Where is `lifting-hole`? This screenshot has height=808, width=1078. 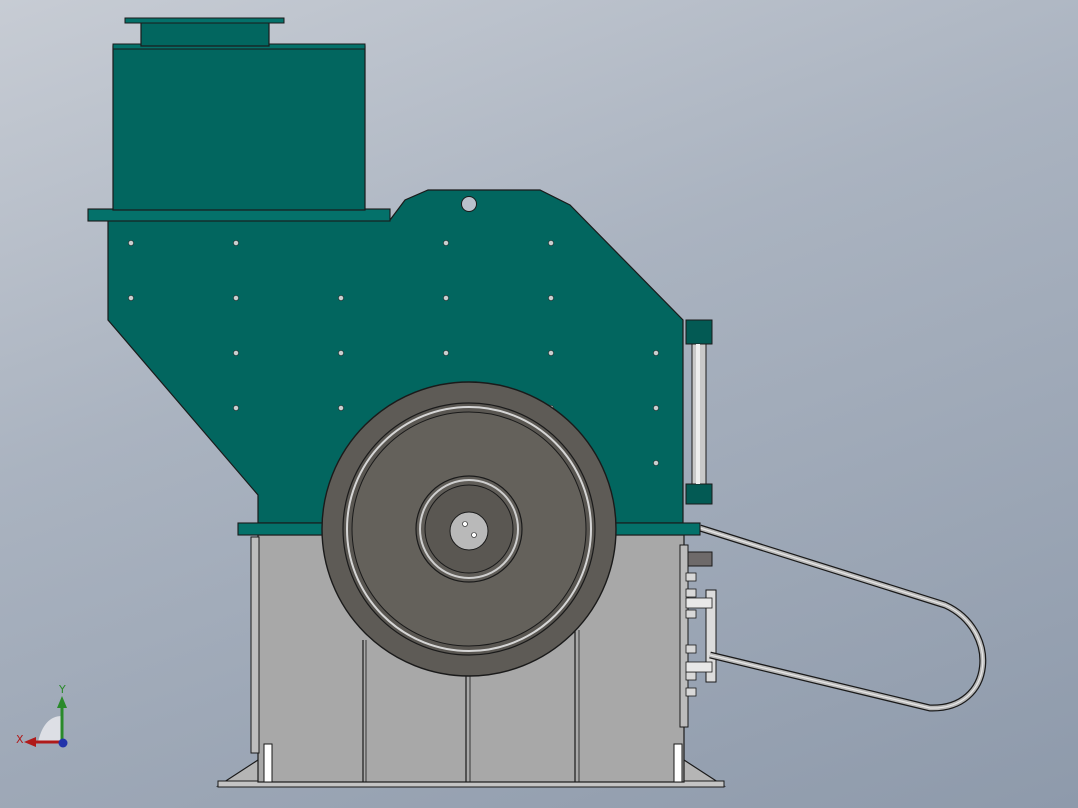 lifting-hole is located at coordinates (469, 204).